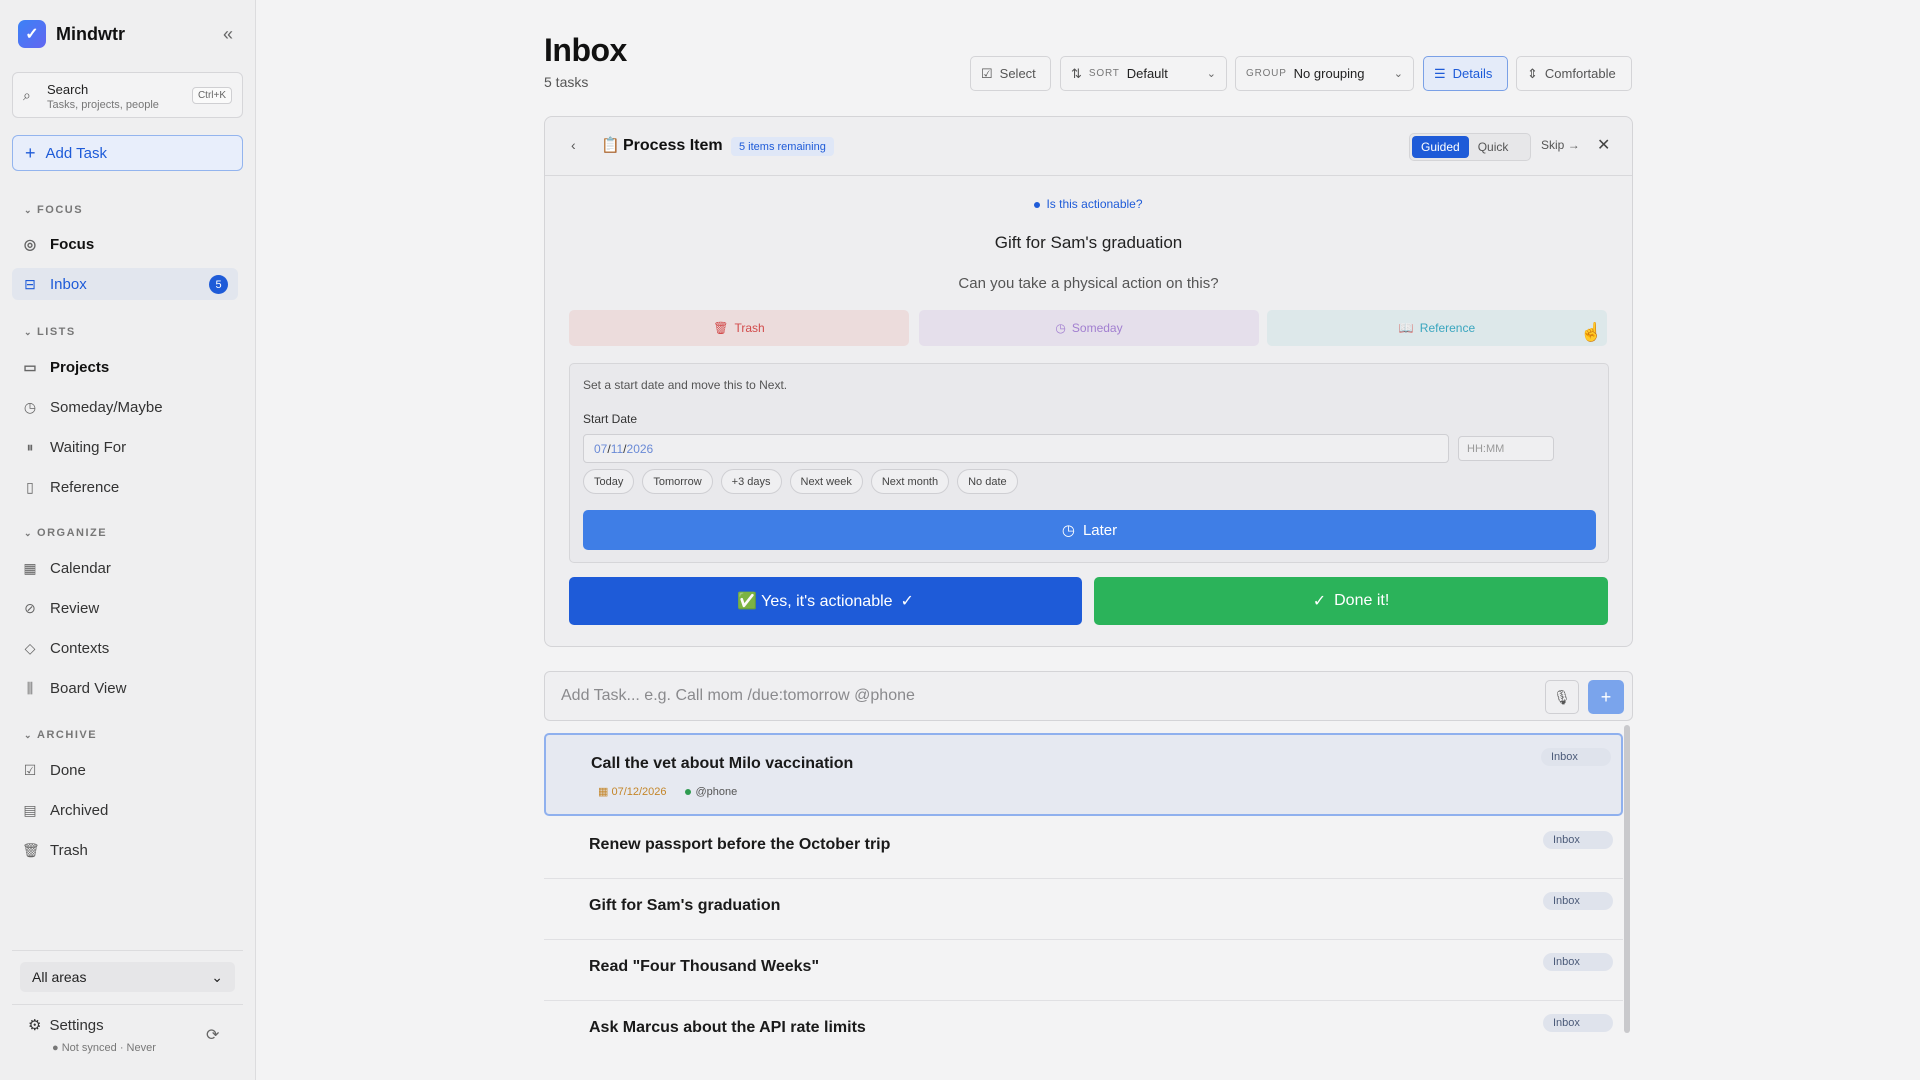  Describe the element at coordinates (30, 687) in the screenshot. I see `kanban-icon: ⫼` at that location.